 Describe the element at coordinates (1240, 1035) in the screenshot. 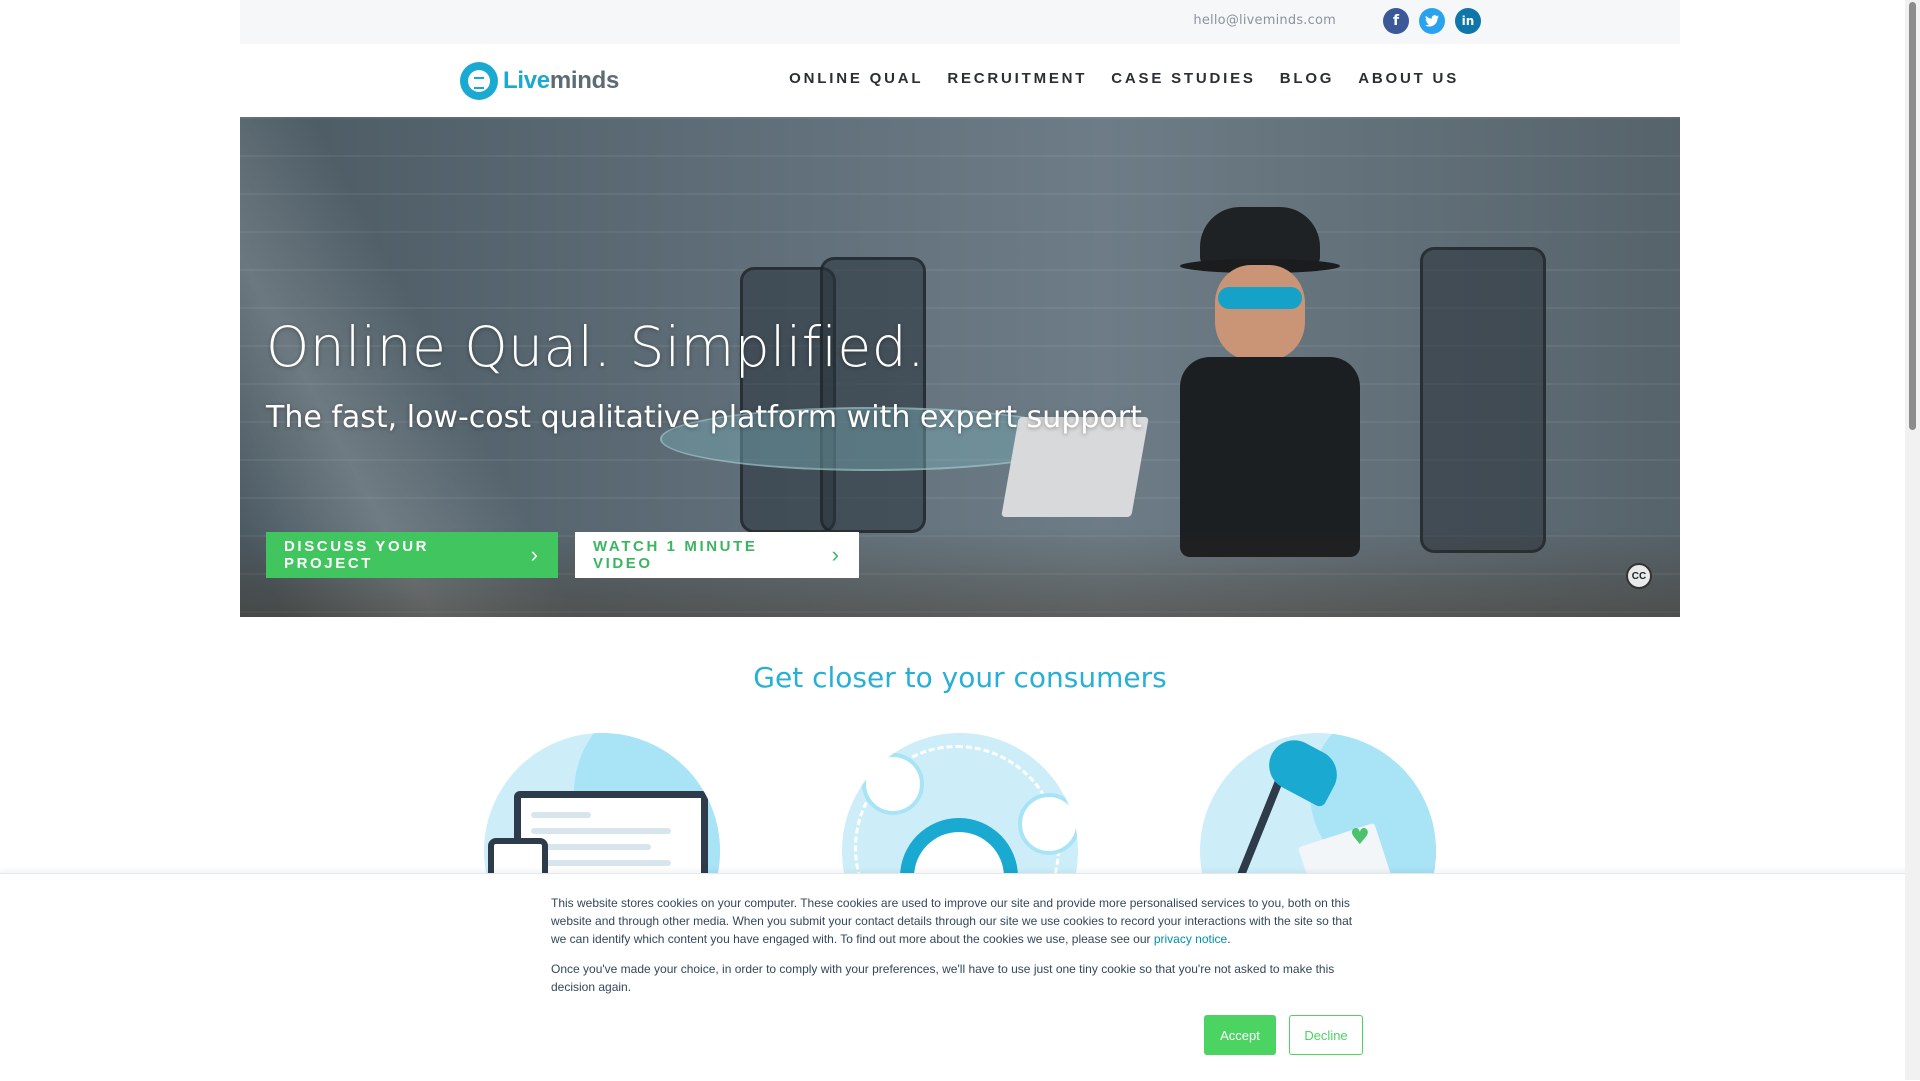

I see `accept-cookies-button: Accept` at that location.